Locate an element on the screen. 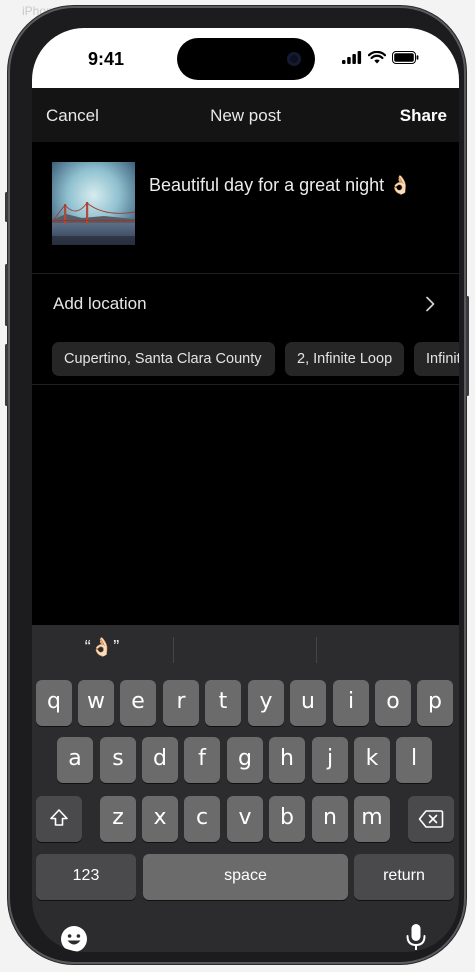  location-chip: Cupertino, Santa Clara County is located at coordinates (163, 359).